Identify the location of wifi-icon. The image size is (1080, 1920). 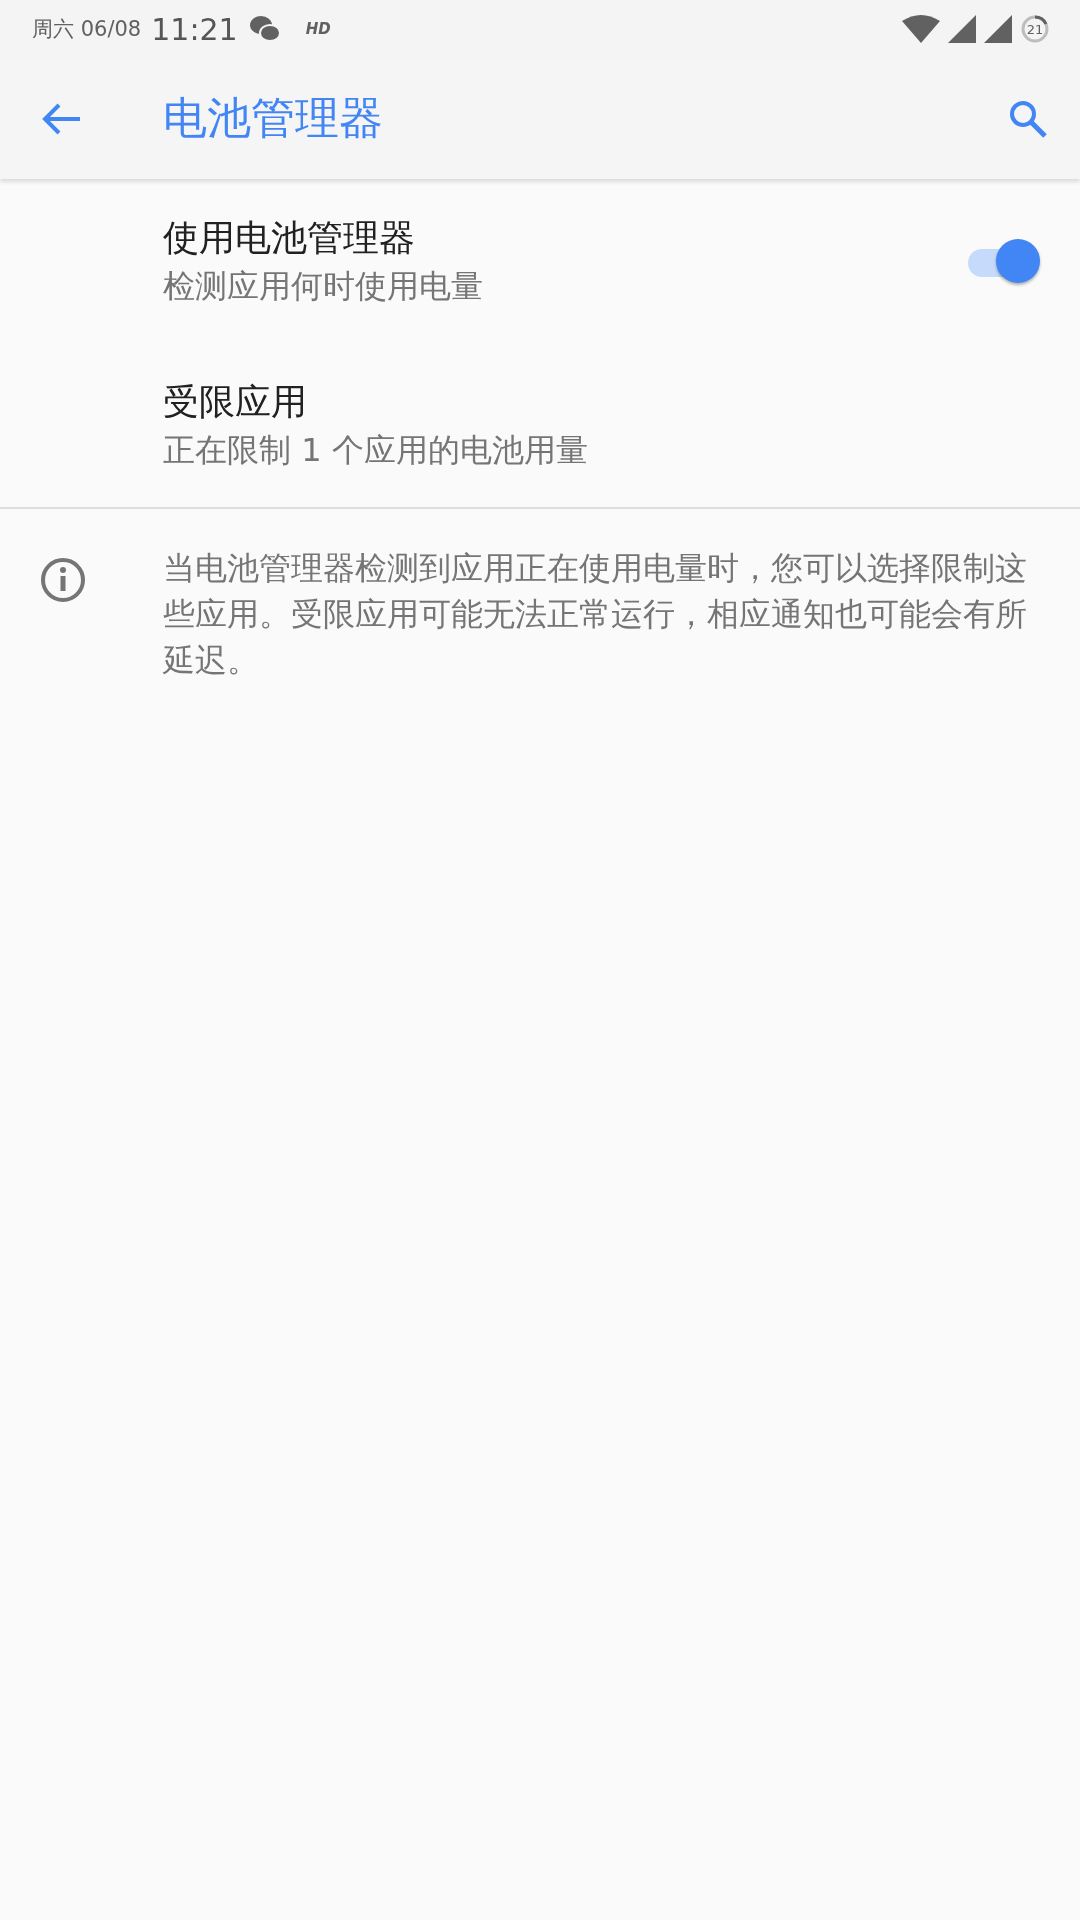
(921, 29).